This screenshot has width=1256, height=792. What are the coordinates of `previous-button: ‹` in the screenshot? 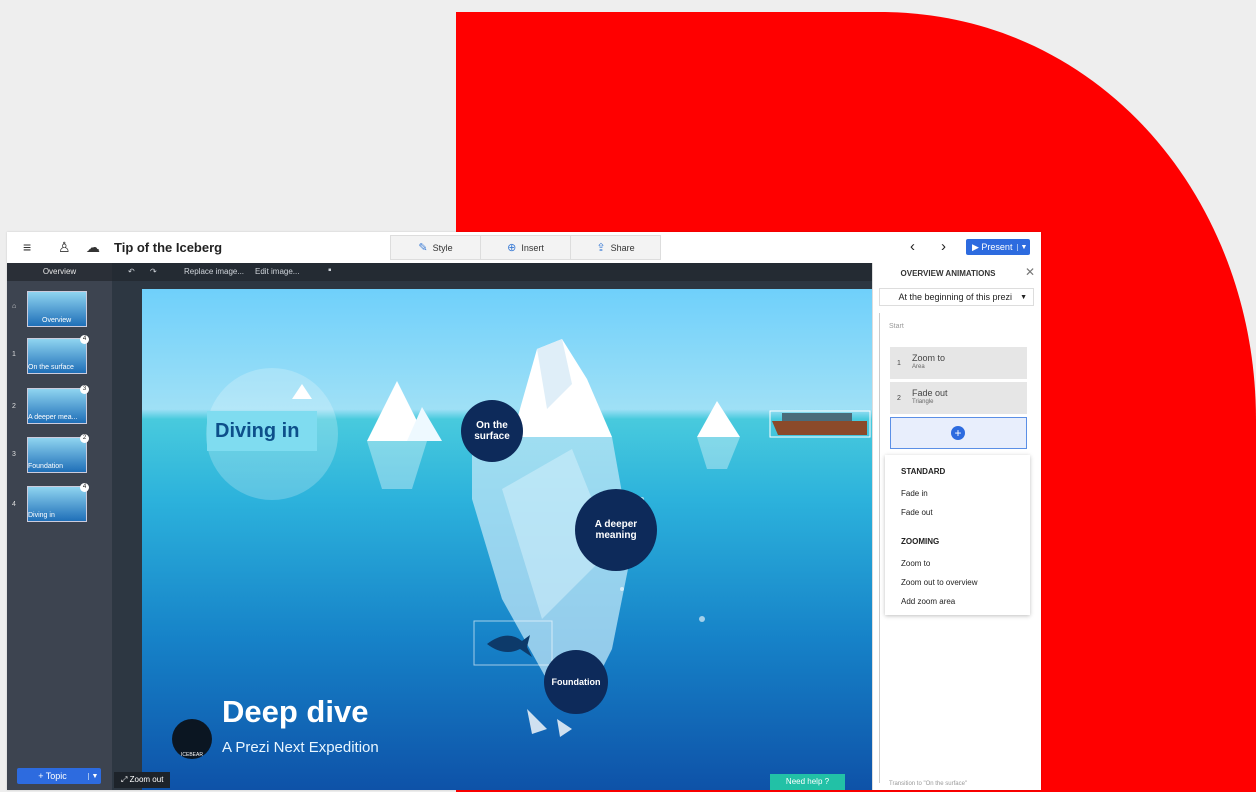 It's located at (912, 246).